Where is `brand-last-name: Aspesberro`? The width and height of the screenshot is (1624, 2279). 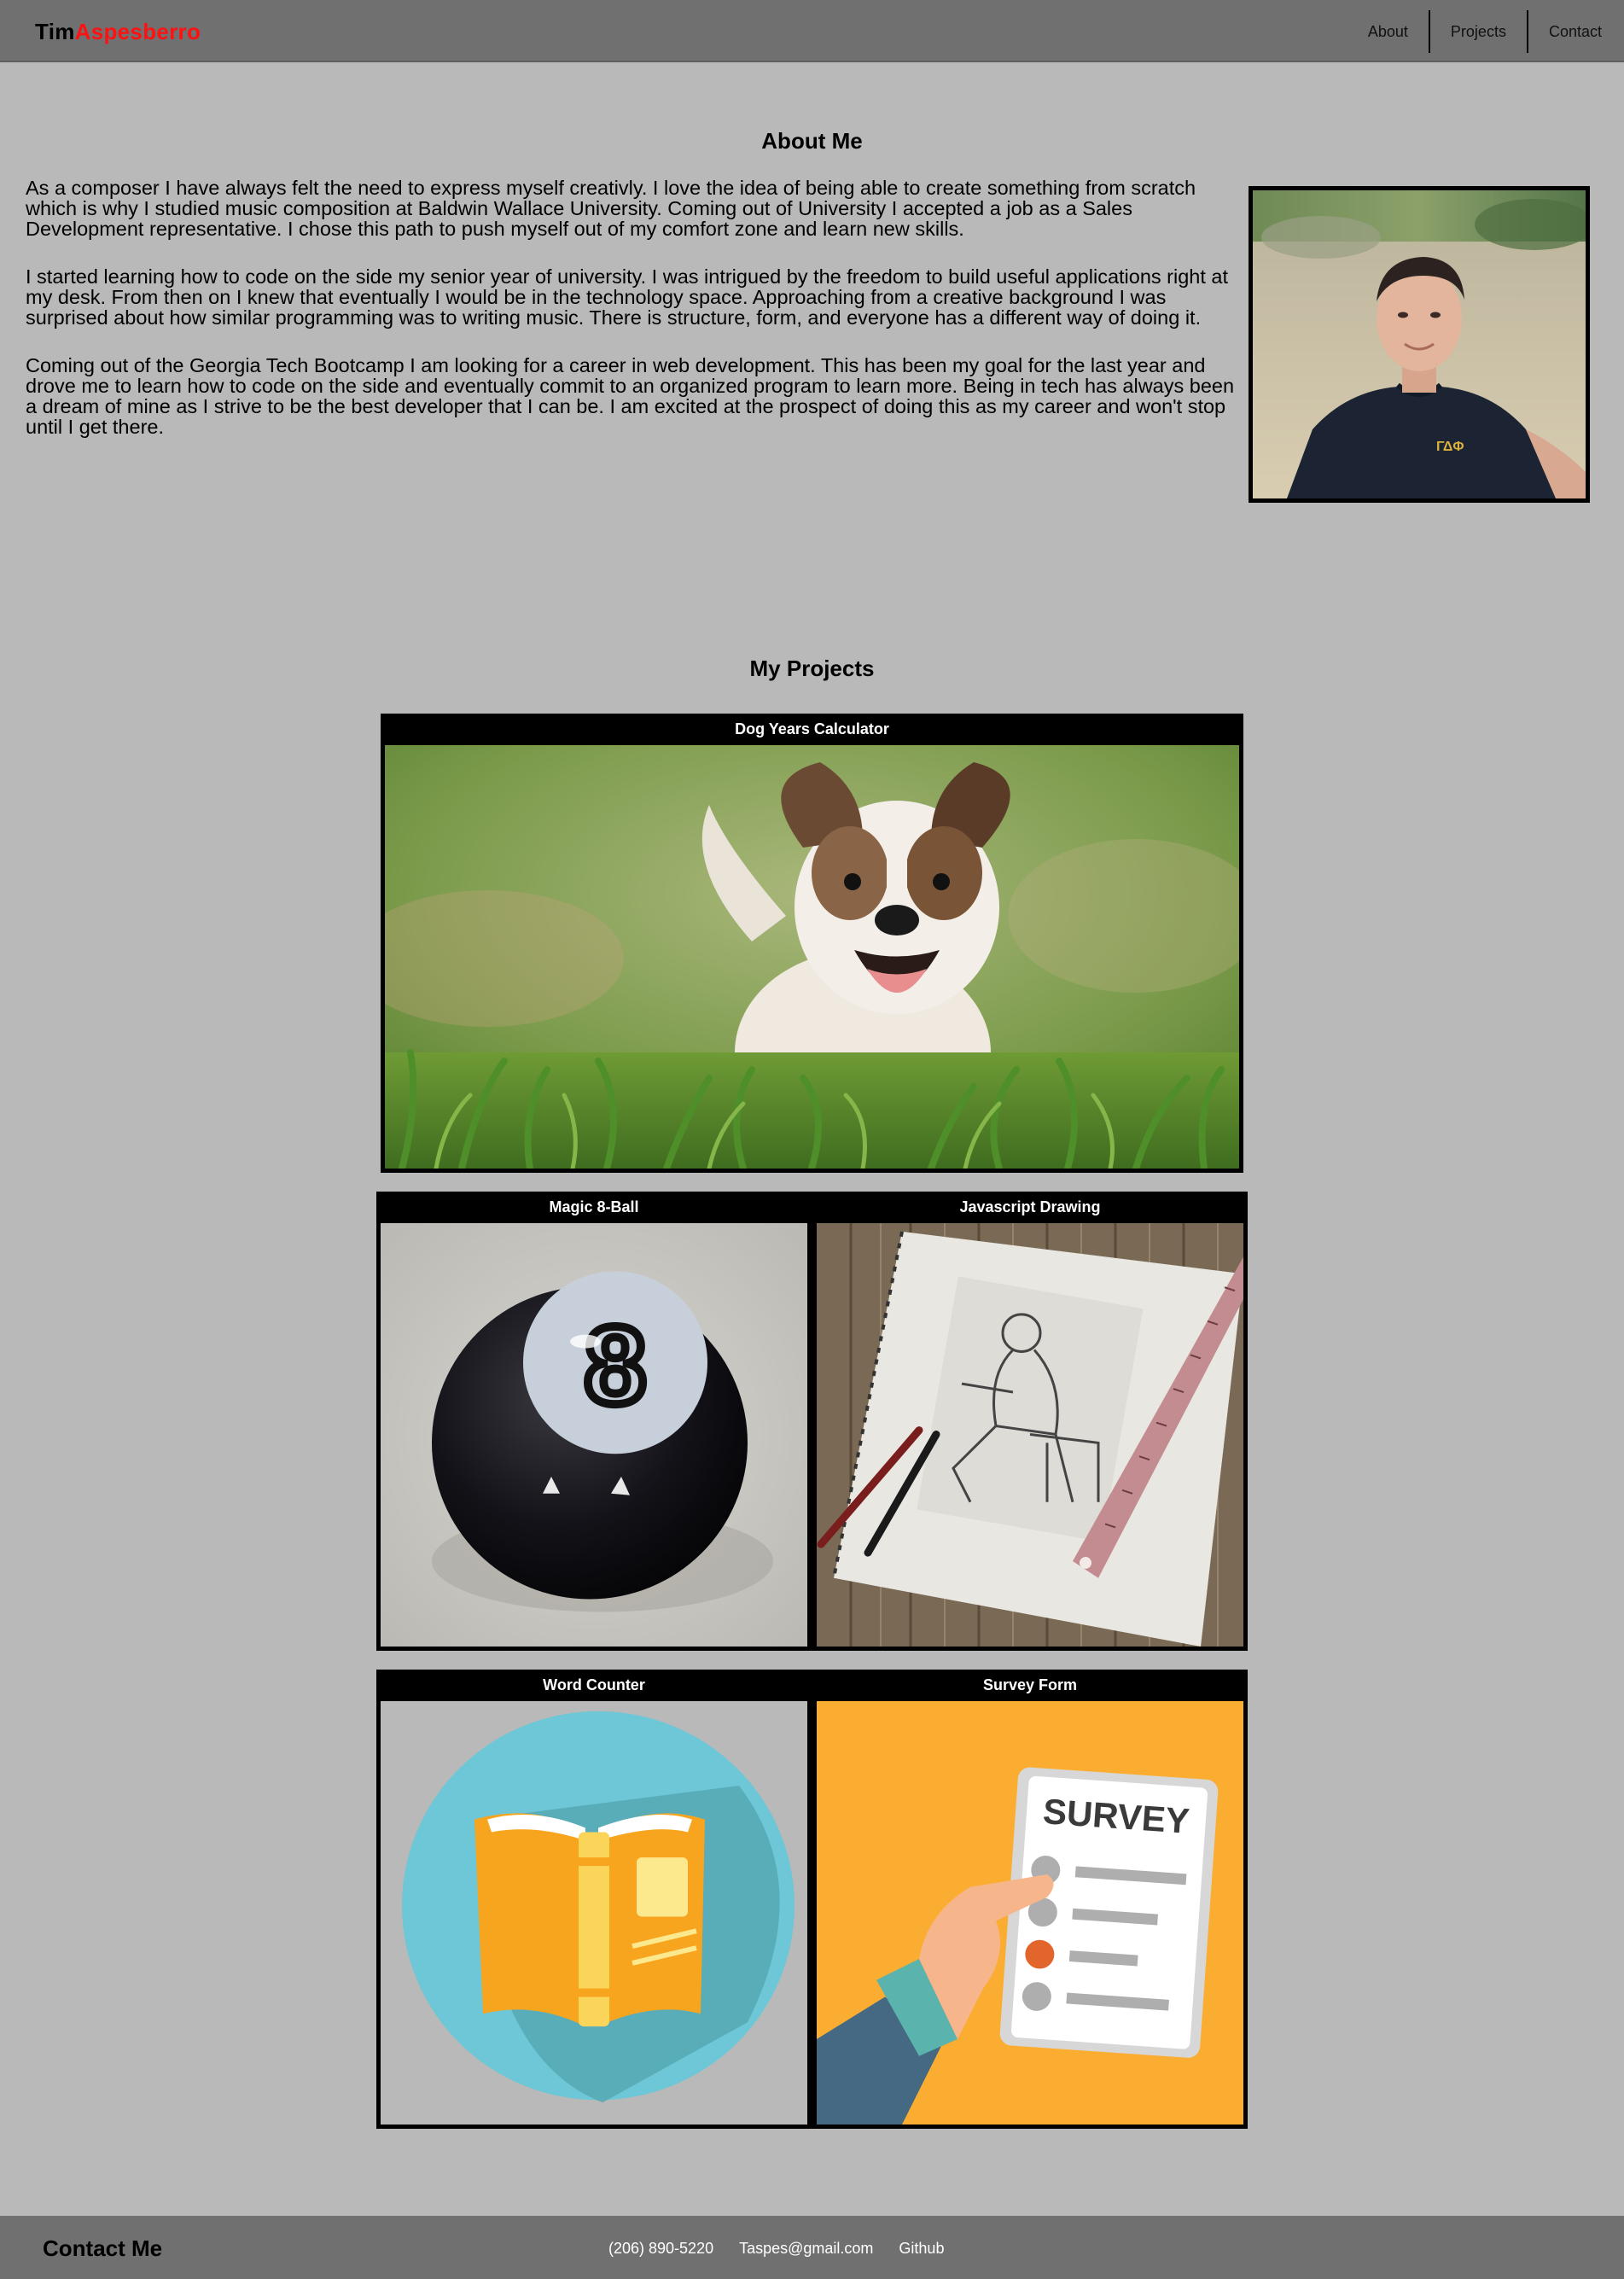
brand-last-name: Aspesberro is located at coordinates (138, 31).